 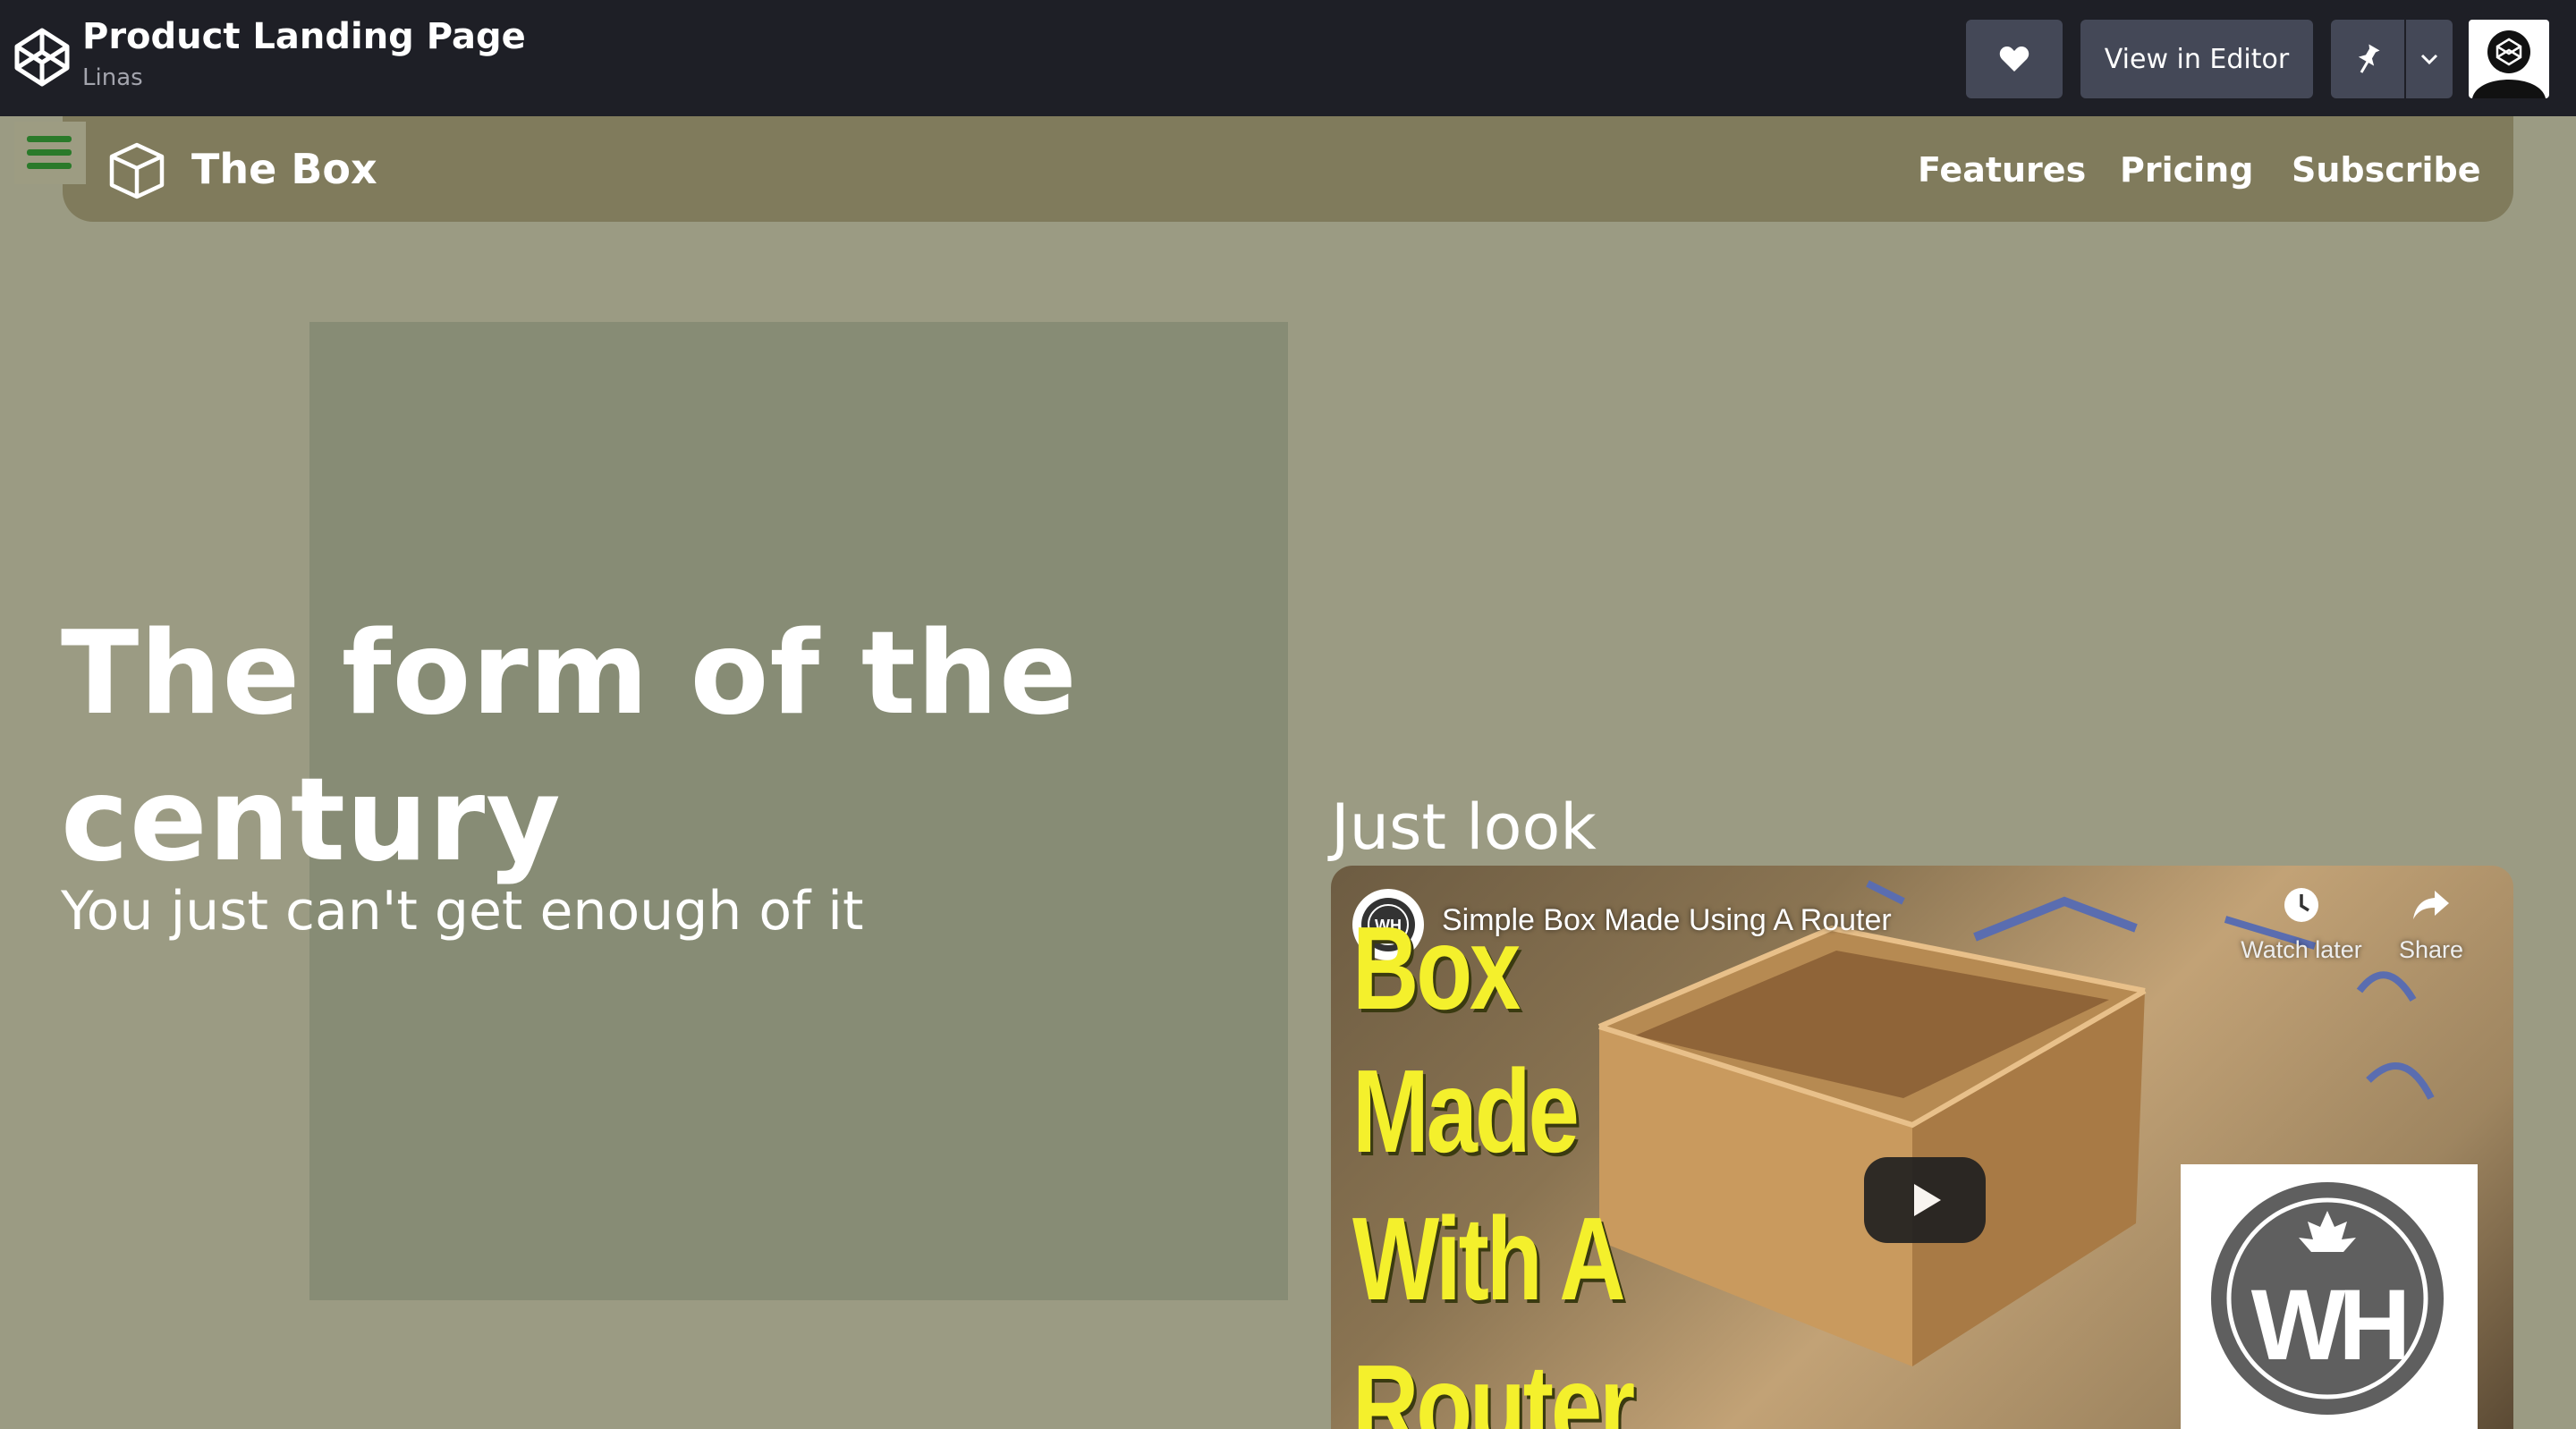 What do you see at coordinates (1436, 968) in the screenshot?
I see `thumbnail-text-line: Box` at bounding box center [1436, 968].